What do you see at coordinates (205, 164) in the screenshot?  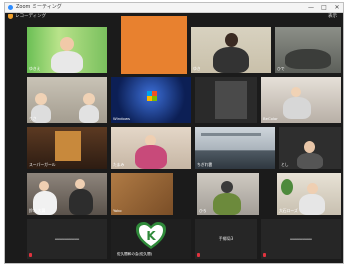 I see `participant-name: ちぎれ雲` at bounding box center [205, 164].